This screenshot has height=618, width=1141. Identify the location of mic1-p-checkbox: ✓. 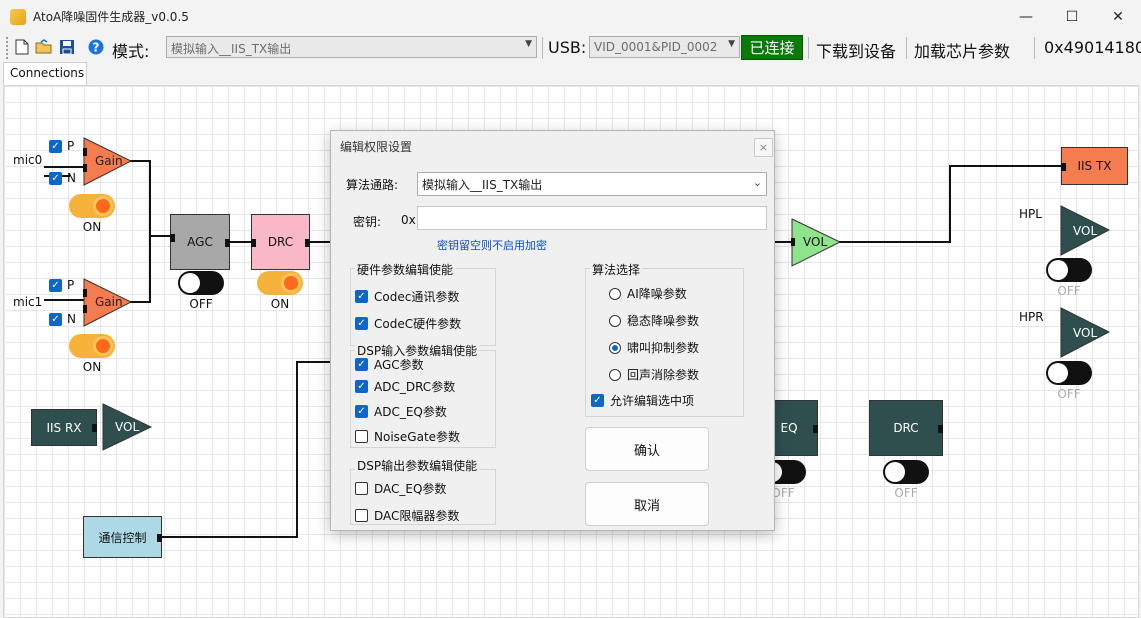
(55, 285).